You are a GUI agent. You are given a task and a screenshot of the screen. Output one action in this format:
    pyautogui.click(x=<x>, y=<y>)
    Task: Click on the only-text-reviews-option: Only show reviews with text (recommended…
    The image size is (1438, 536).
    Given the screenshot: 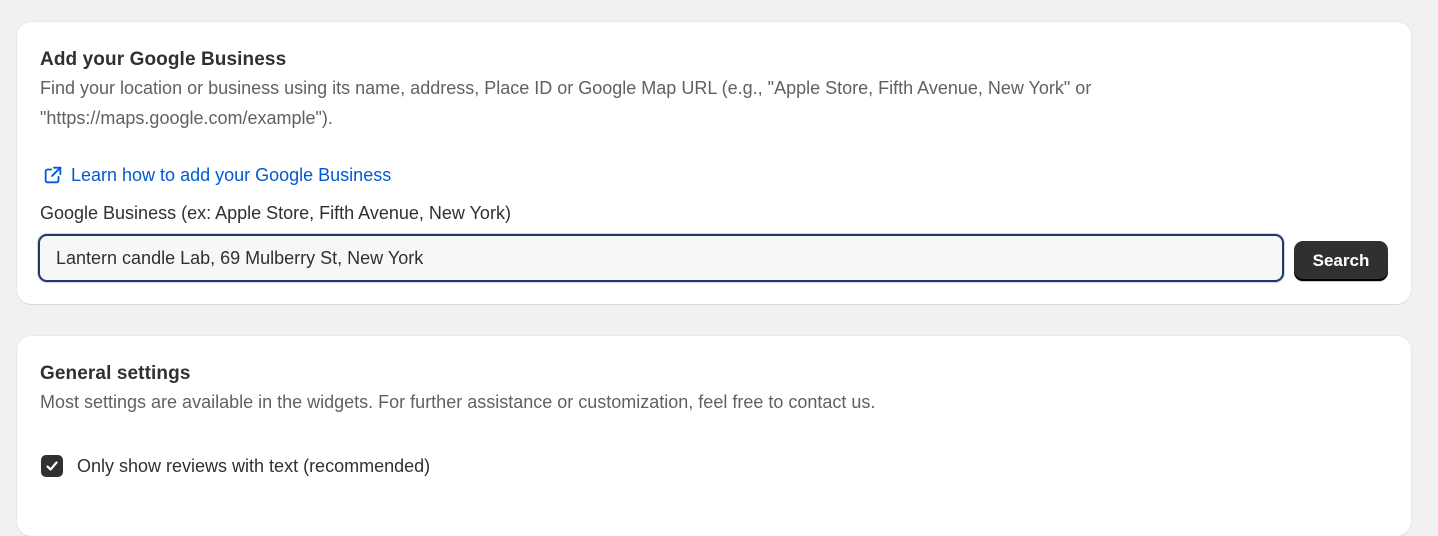 What is the action you would take?
    pyautogui.click(x=235, y=466)
    